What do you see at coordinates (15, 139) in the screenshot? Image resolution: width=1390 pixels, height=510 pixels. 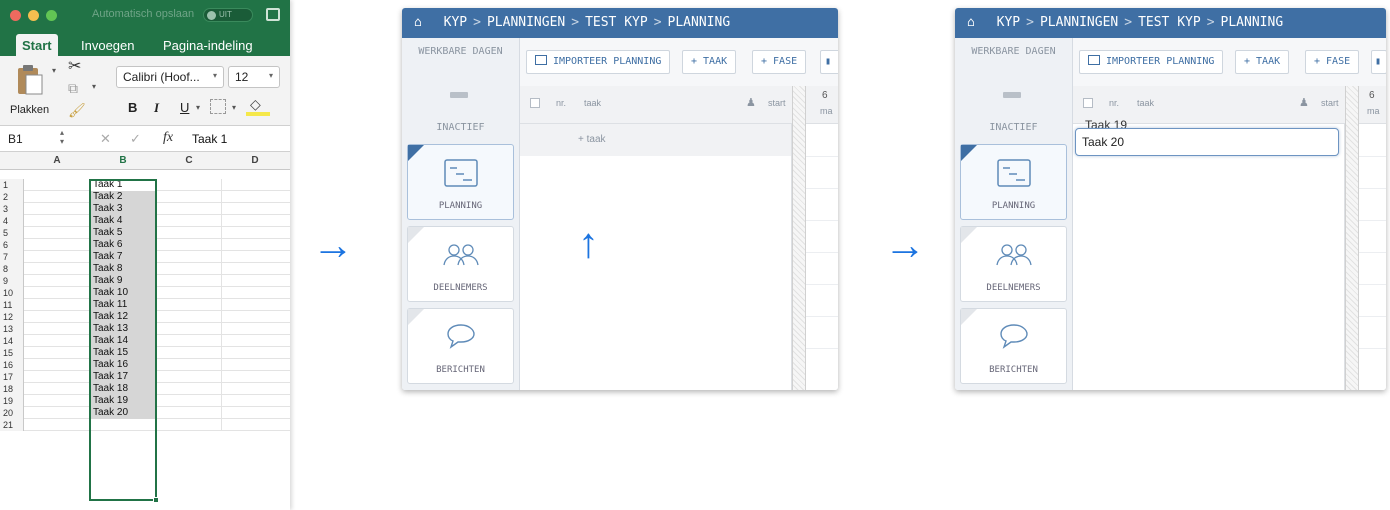 I see `name-box: B1` at bounding box center [15, 139].